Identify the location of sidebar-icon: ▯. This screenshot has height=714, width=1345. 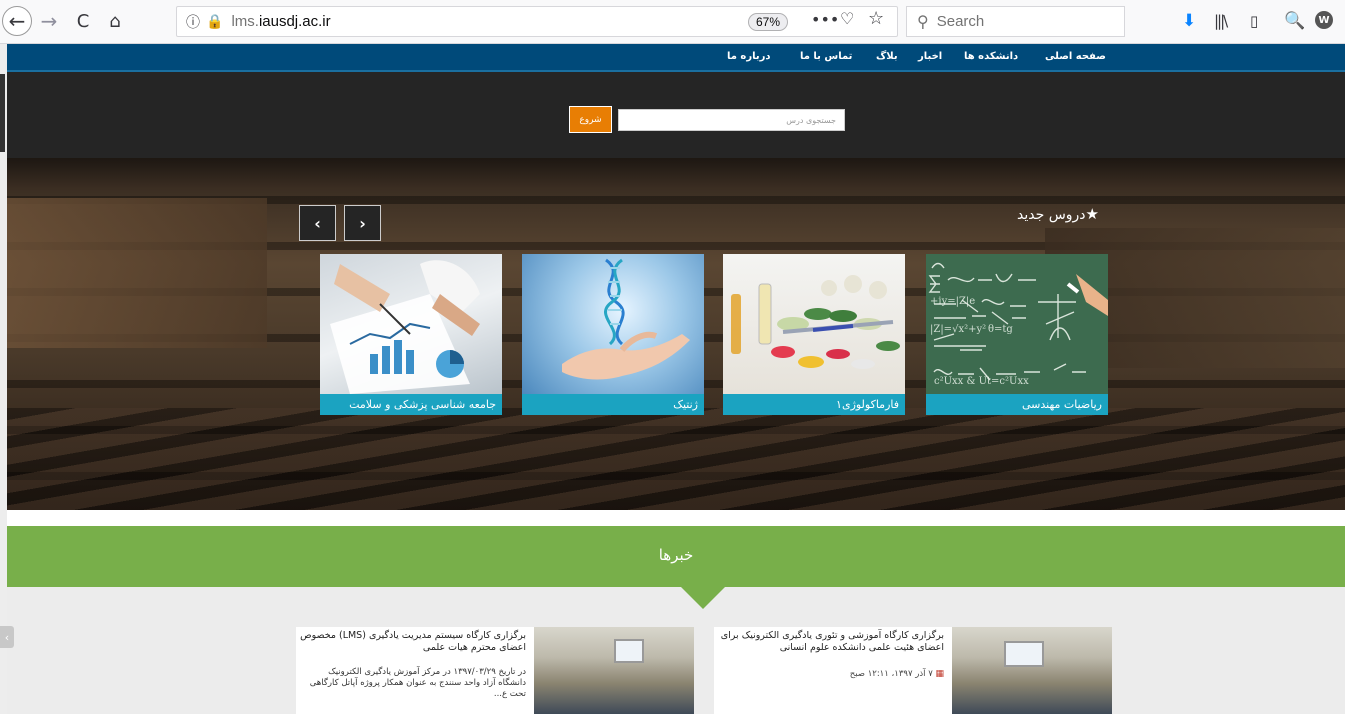
(1254, 21).